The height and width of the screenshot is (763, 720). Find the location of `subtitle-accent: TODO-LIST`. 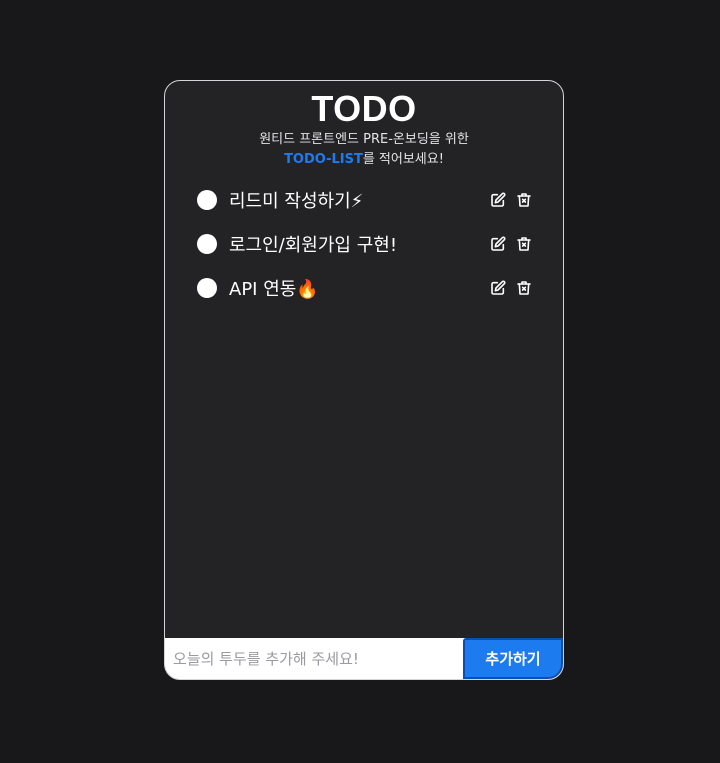

subtitle-accent: TODO-LIST is located at coordinates (323, 159).